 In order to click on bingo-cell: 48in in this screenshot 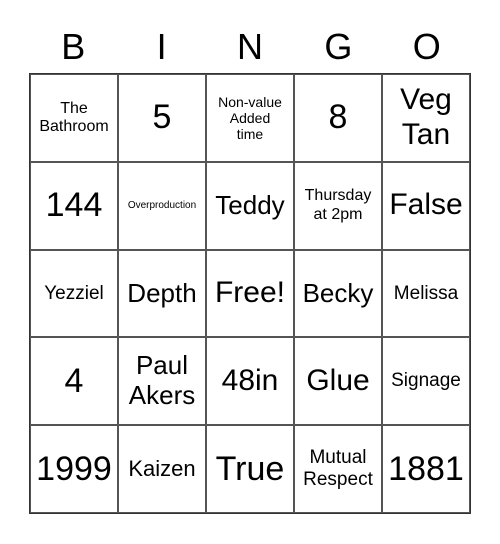, I will do `click(250, 381)`.